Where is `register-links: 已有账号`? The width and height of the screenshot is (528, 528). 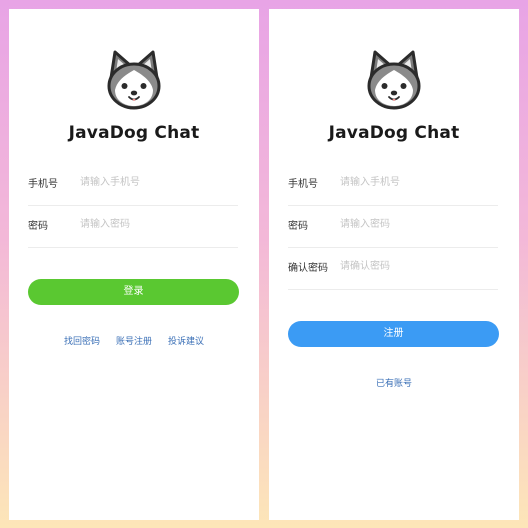 register-links: 已有账号 is located at coordinates (394, 382).